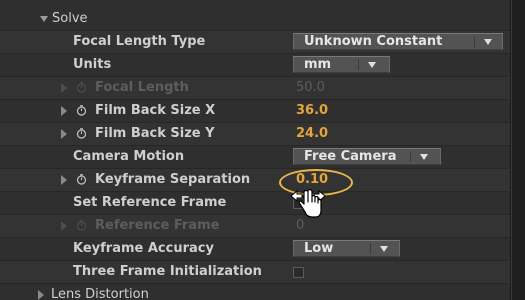 This screenshot has width=525, height=300. What do you see at coordinates (44, 19) in the screenshot?
I see `triangle-down-icon` at bounding box center [44, 19].